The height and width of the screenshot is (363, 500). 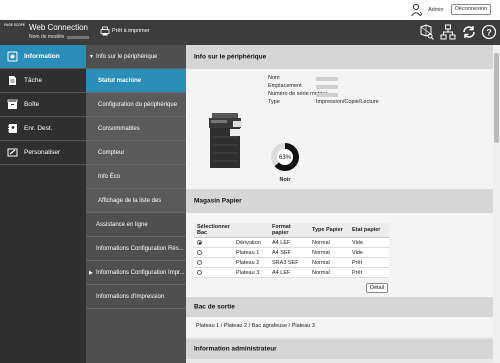 I want to click on paper-size: SRA3 SEF, so click(x=289, y=262).